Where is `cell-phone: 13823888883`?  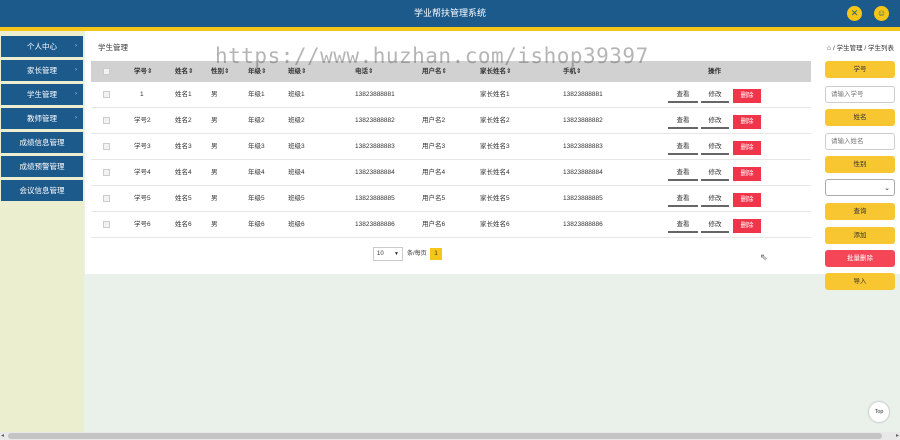 cell-phone: 13823888883 is located at coordinates (375, 146).